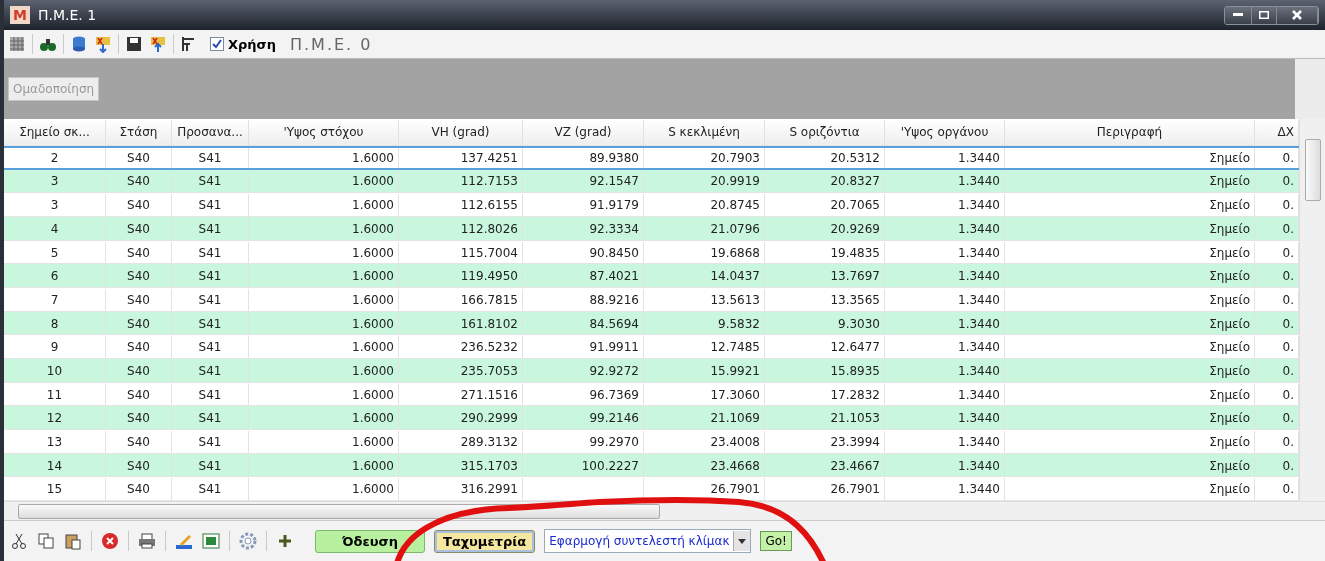  What do you see at coordinates (855, 394) in the screenshot?
I see `table-cell: 17.2832` at bounding box center [855, 394].